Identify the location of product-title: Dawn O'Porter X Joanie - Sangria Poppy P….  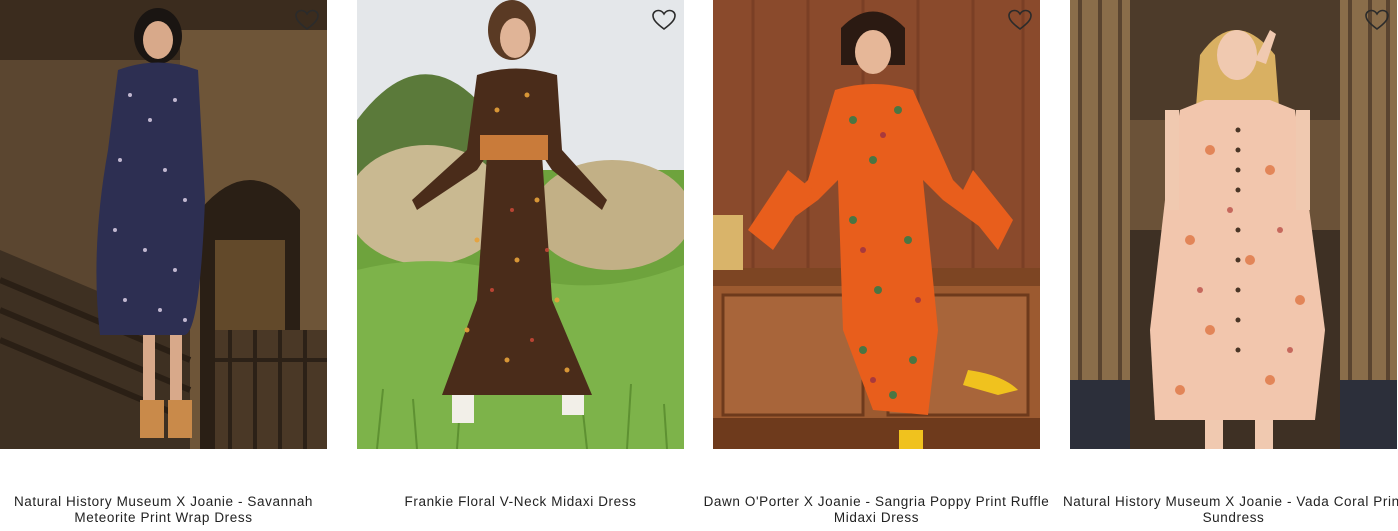
(876, 510).